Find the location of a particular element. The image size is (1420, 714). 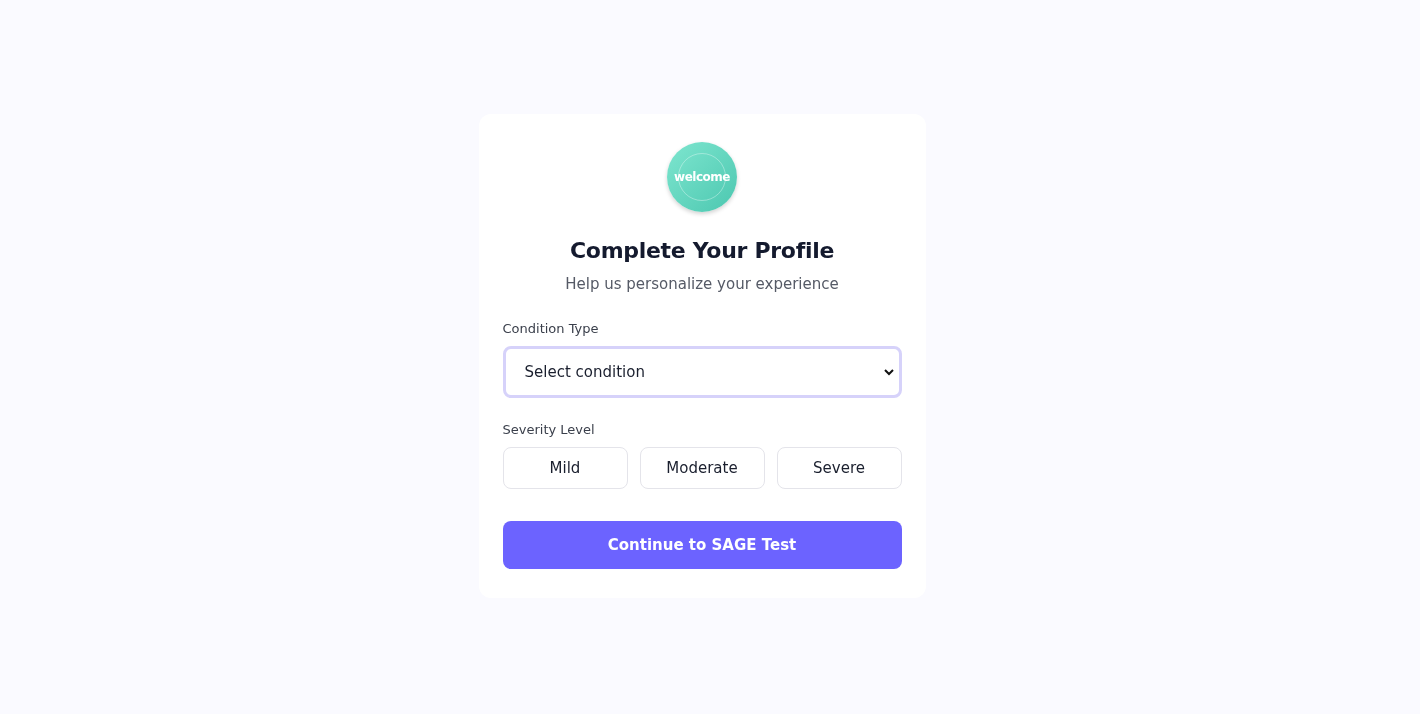

severity-option: Mild is located at coordinates (565, 468).